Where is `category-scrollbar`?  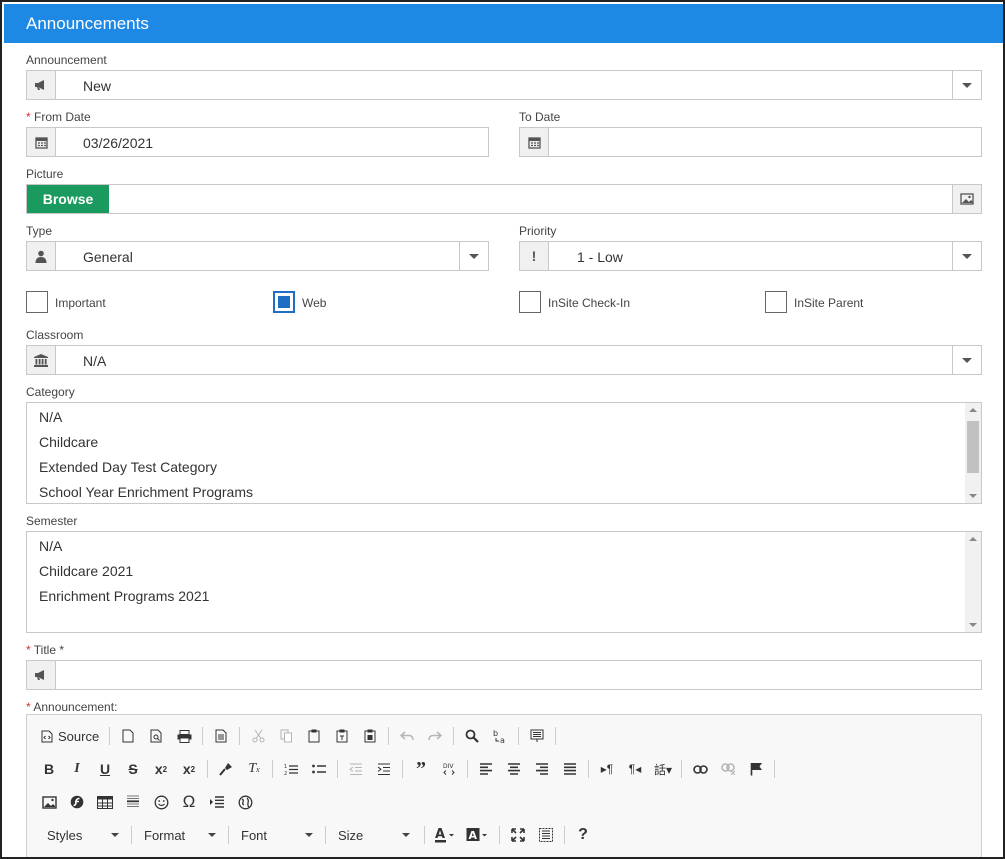
category-scrollbar is located at coordinates (973, 453).